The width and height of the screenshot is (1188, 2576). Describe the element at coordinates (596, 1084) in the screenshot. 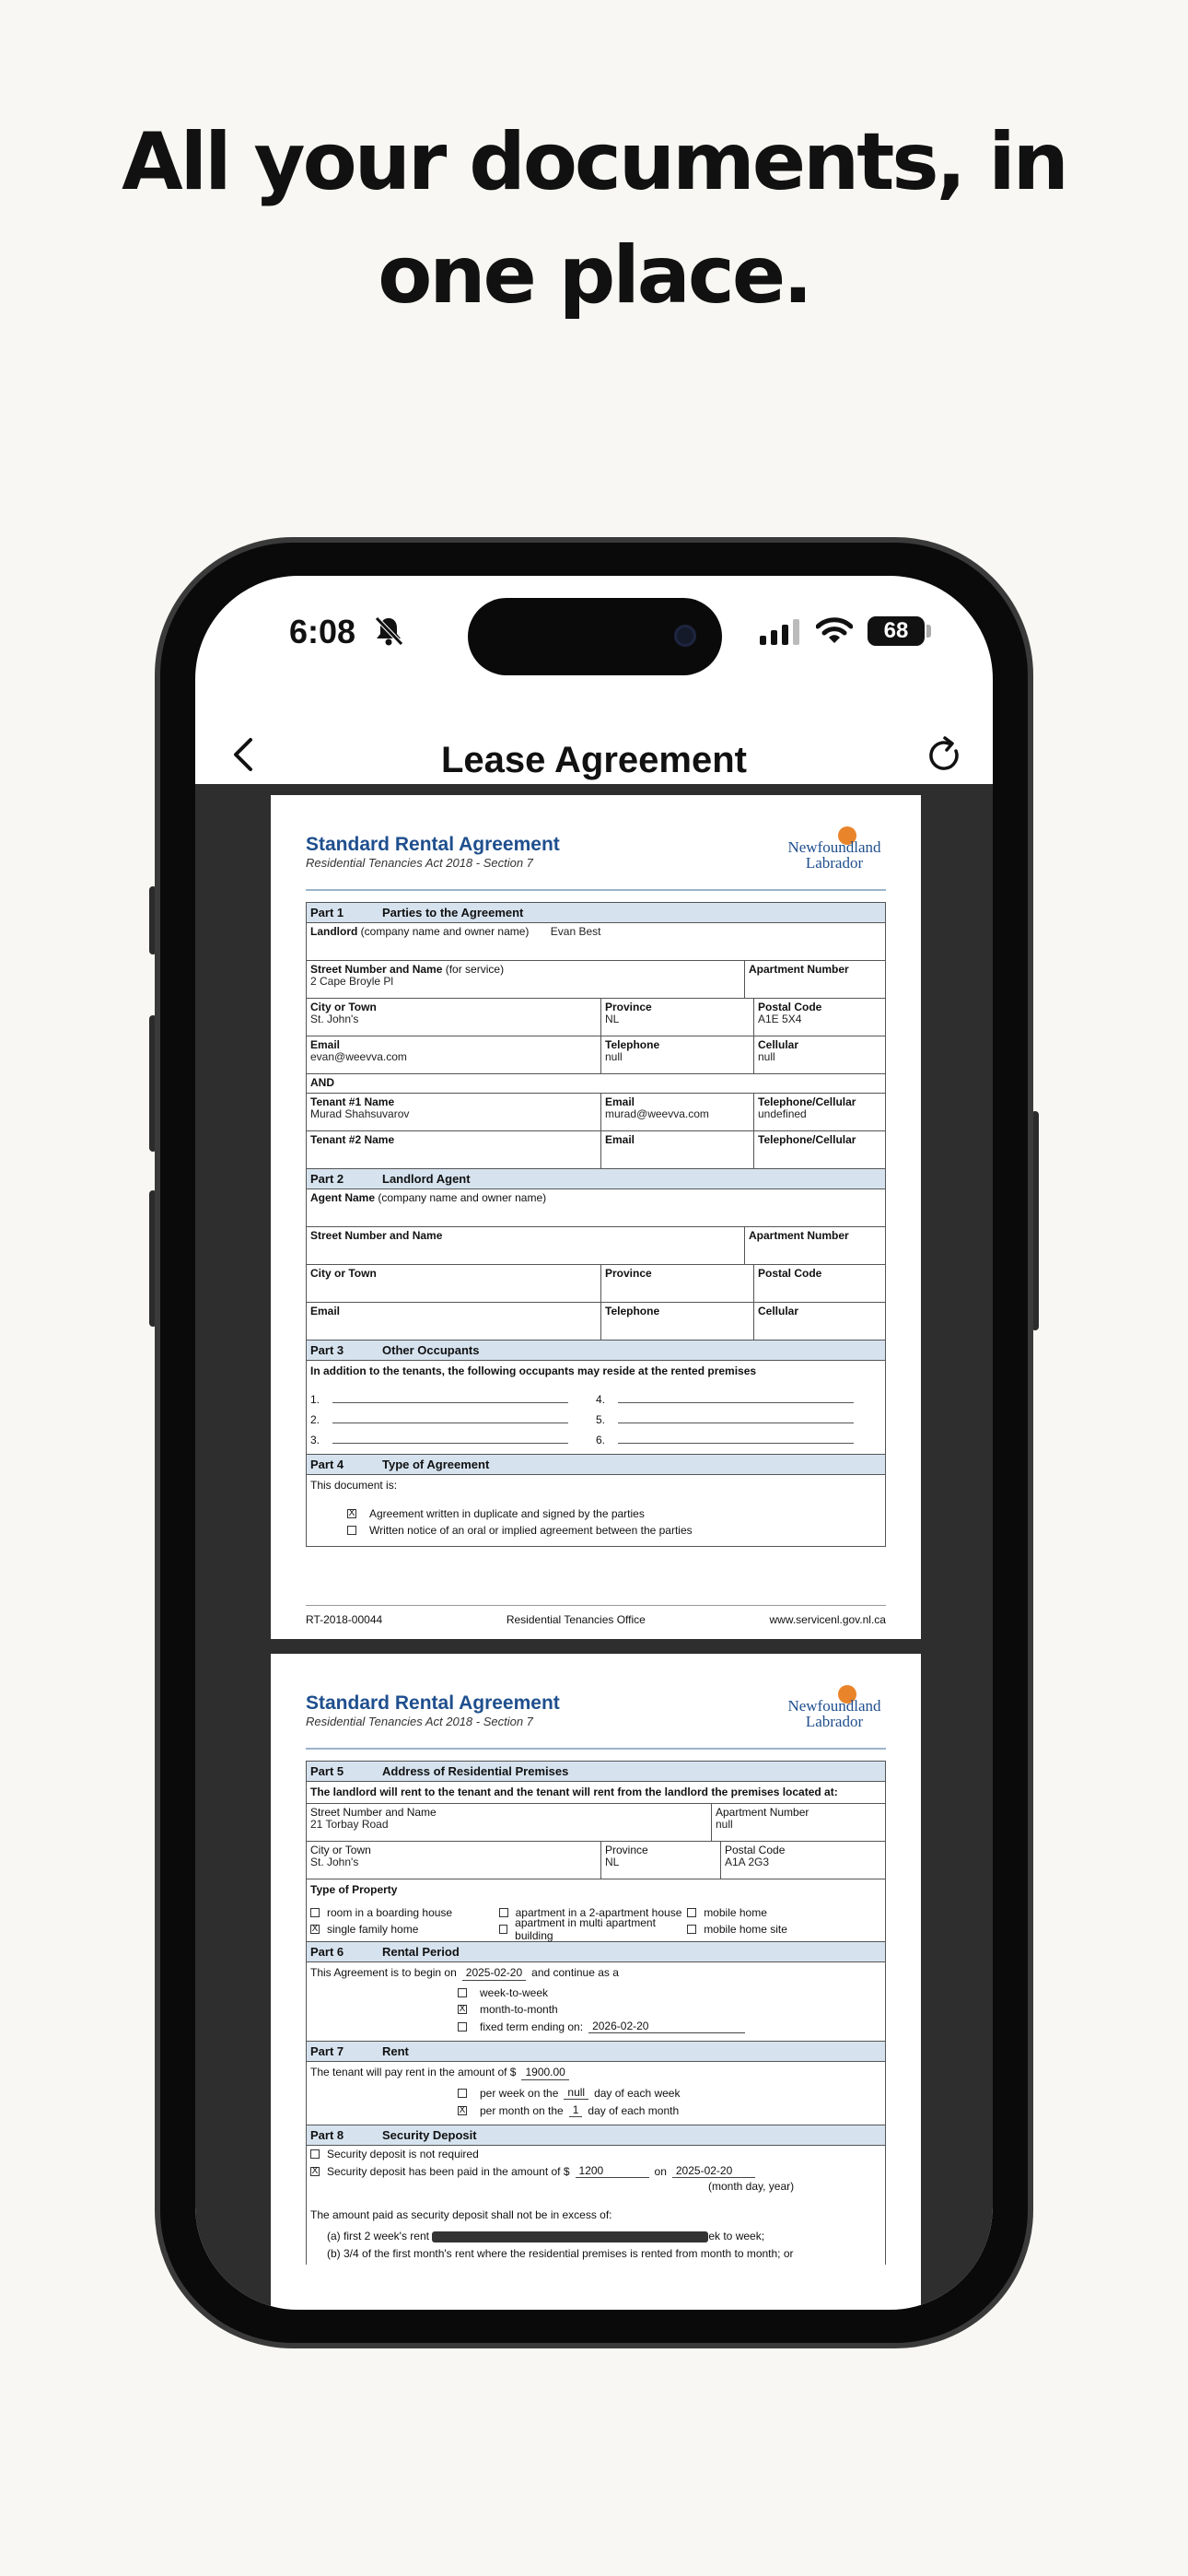

I see `form-row: AND` at that location.